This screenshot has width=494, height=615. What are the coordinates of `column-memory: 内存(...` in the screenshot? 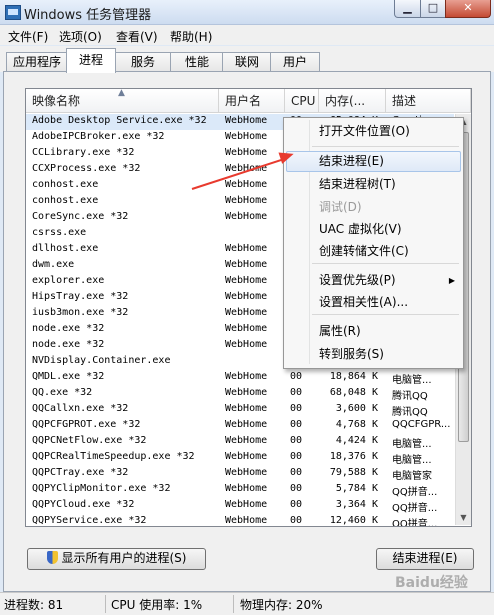 It's located at (352, 101).